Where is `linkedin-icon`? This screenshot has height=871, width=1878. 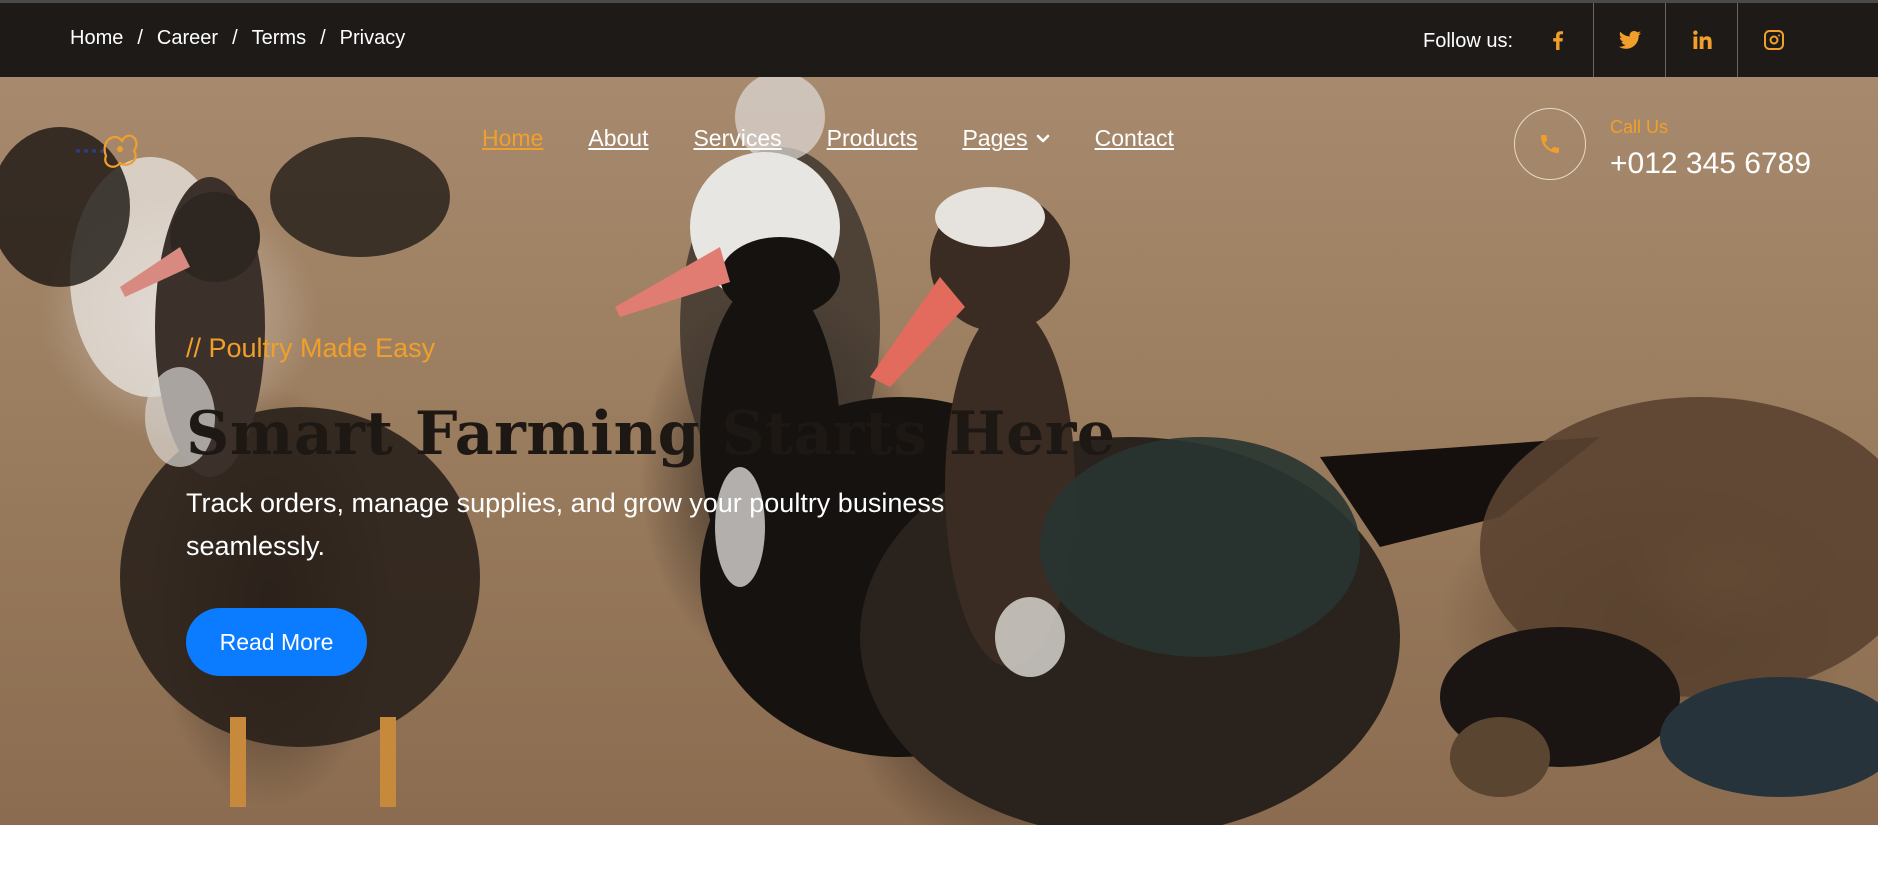 linkedin-icon is located at coordinates (1702, 39).